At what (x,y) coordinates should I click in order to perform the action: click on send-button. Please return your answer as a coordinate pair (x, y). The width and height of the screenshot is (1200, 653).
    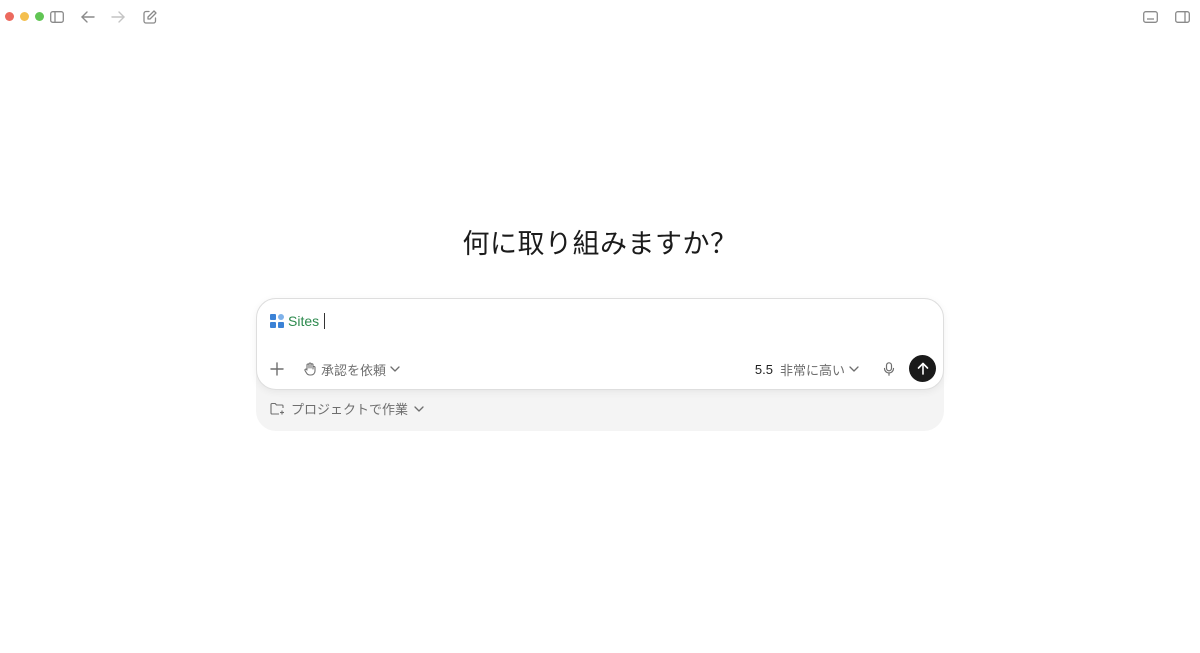
    Looking at the image, I should click on (922, 368).